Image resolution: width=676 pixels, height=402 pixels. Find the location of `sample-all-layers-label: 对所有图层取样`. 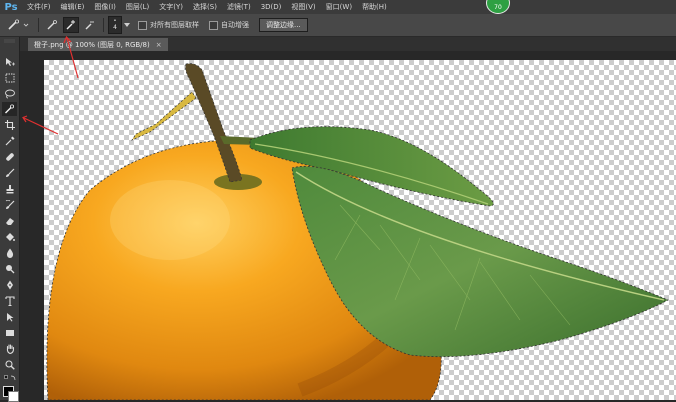

sample-all-layers-label: 对所有图层取样 is located at coordinates (174, 25).